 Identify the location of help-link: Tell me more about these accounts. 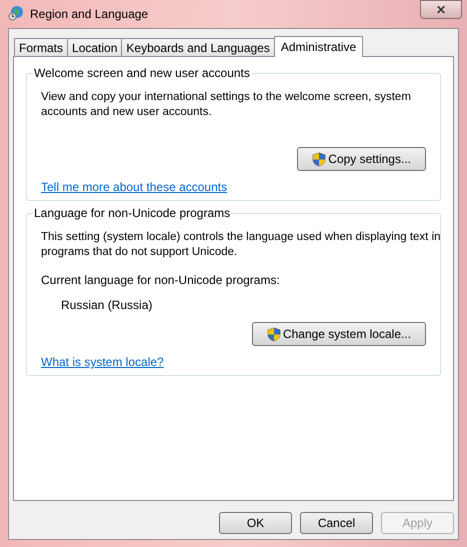
(134, 187).